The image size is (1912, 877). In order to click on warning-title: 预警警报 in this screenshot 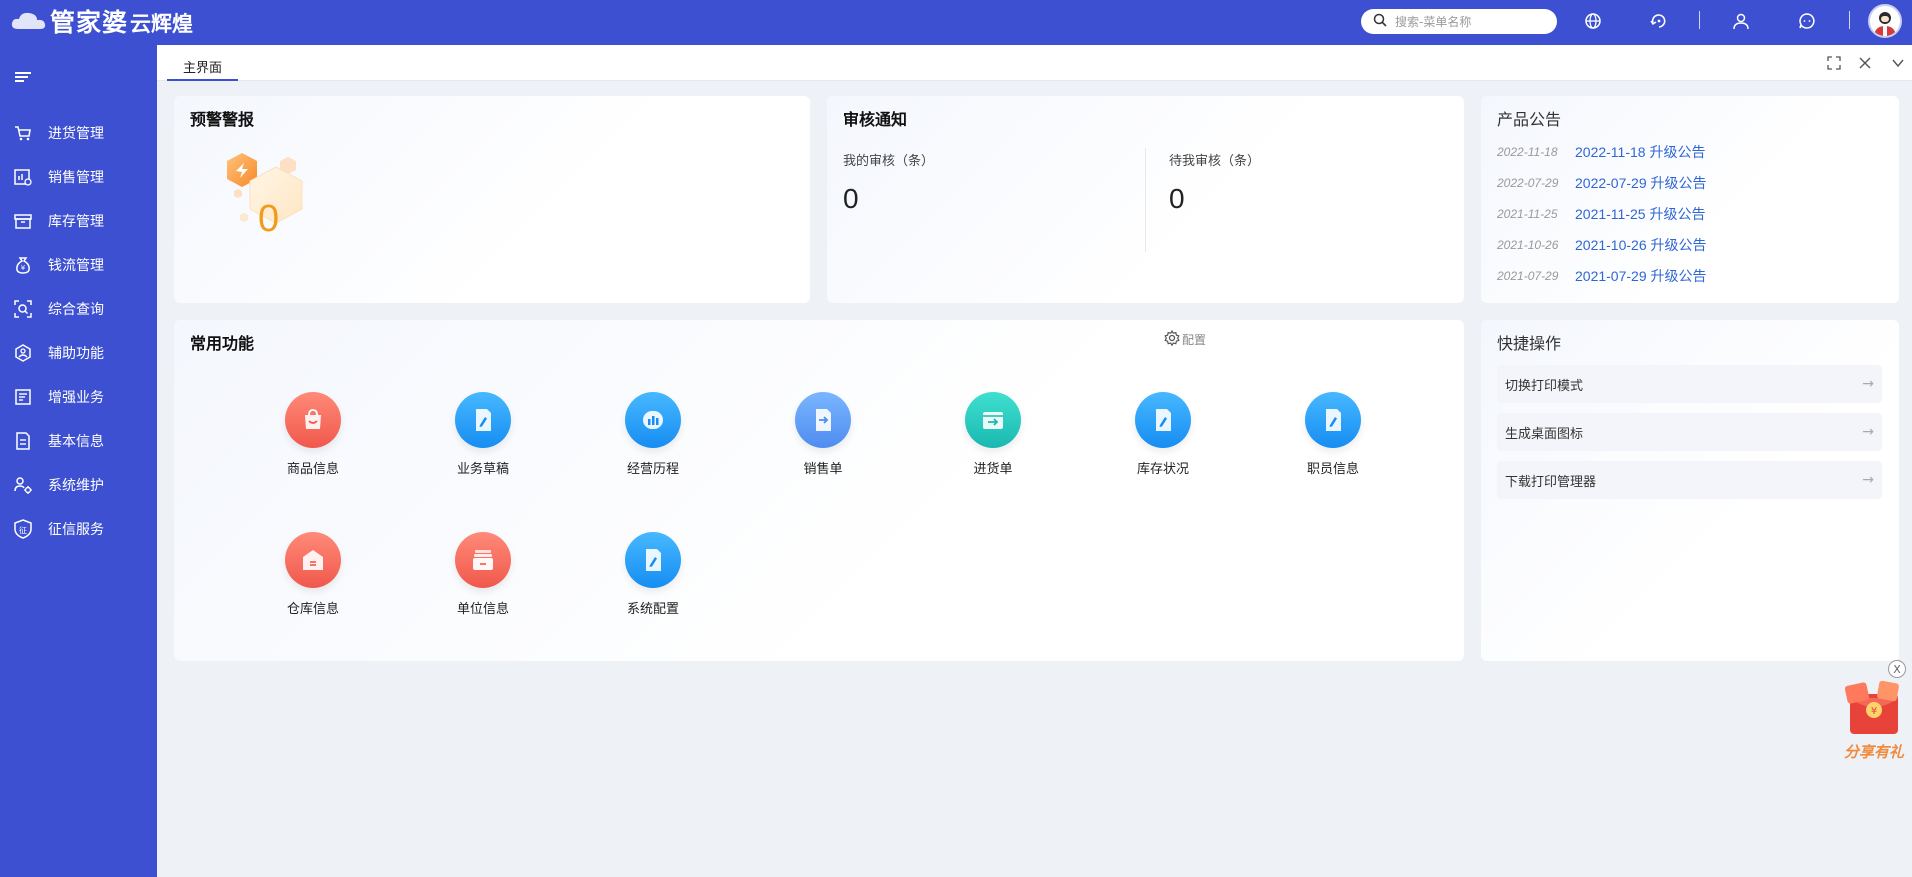, I will do `click(222, 119)`.